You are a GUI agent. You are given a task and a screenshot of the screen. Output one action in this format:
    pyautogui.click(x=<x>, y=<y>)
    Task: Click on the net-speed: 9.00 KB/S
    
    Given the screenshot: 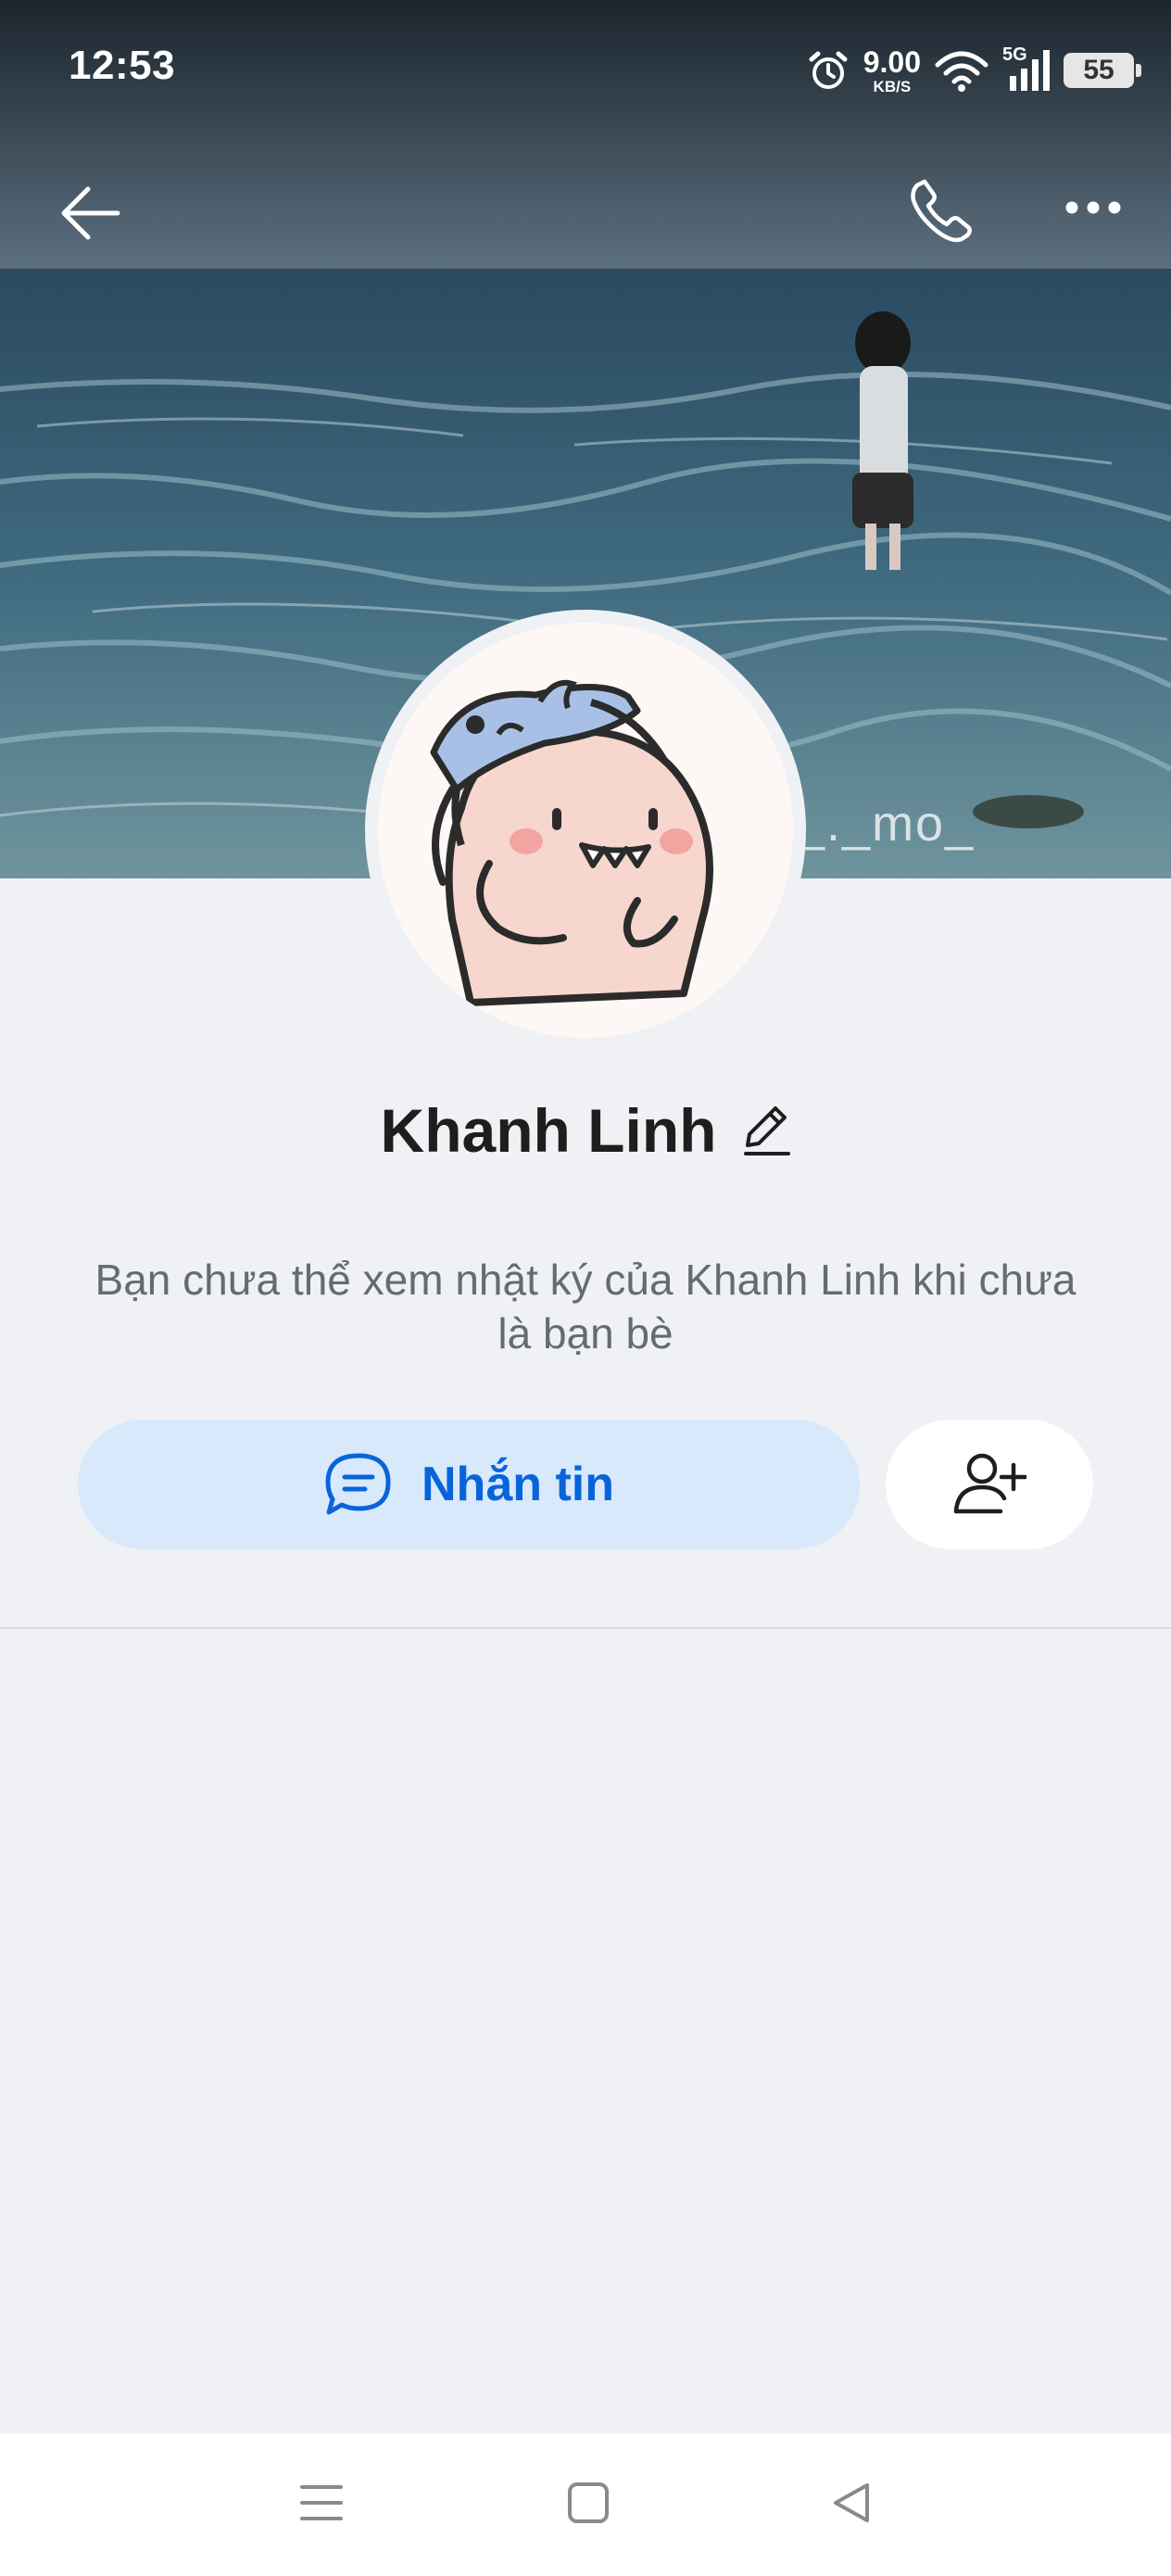 What is the action you would take?
    pyautogui.click(x=892, y=71)
    